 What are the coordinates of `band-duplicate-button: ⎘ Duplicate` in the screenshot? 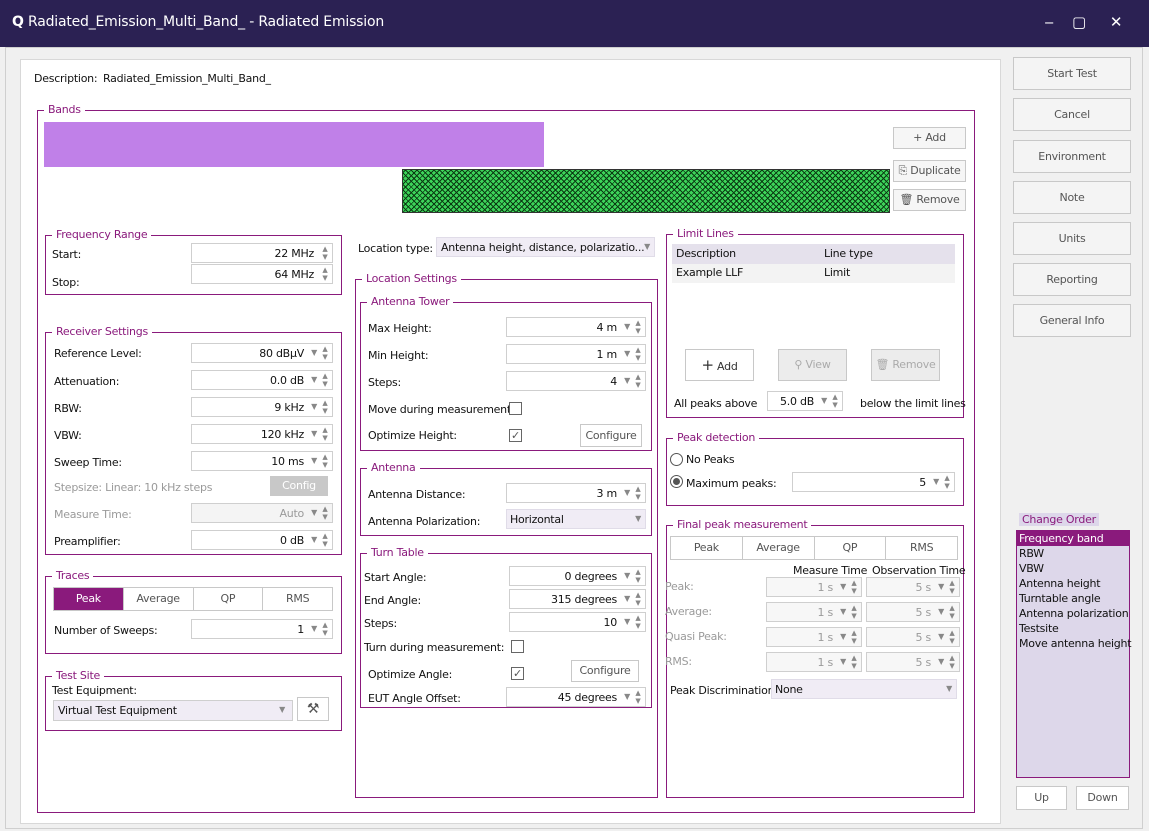 It's located at (929, 171).